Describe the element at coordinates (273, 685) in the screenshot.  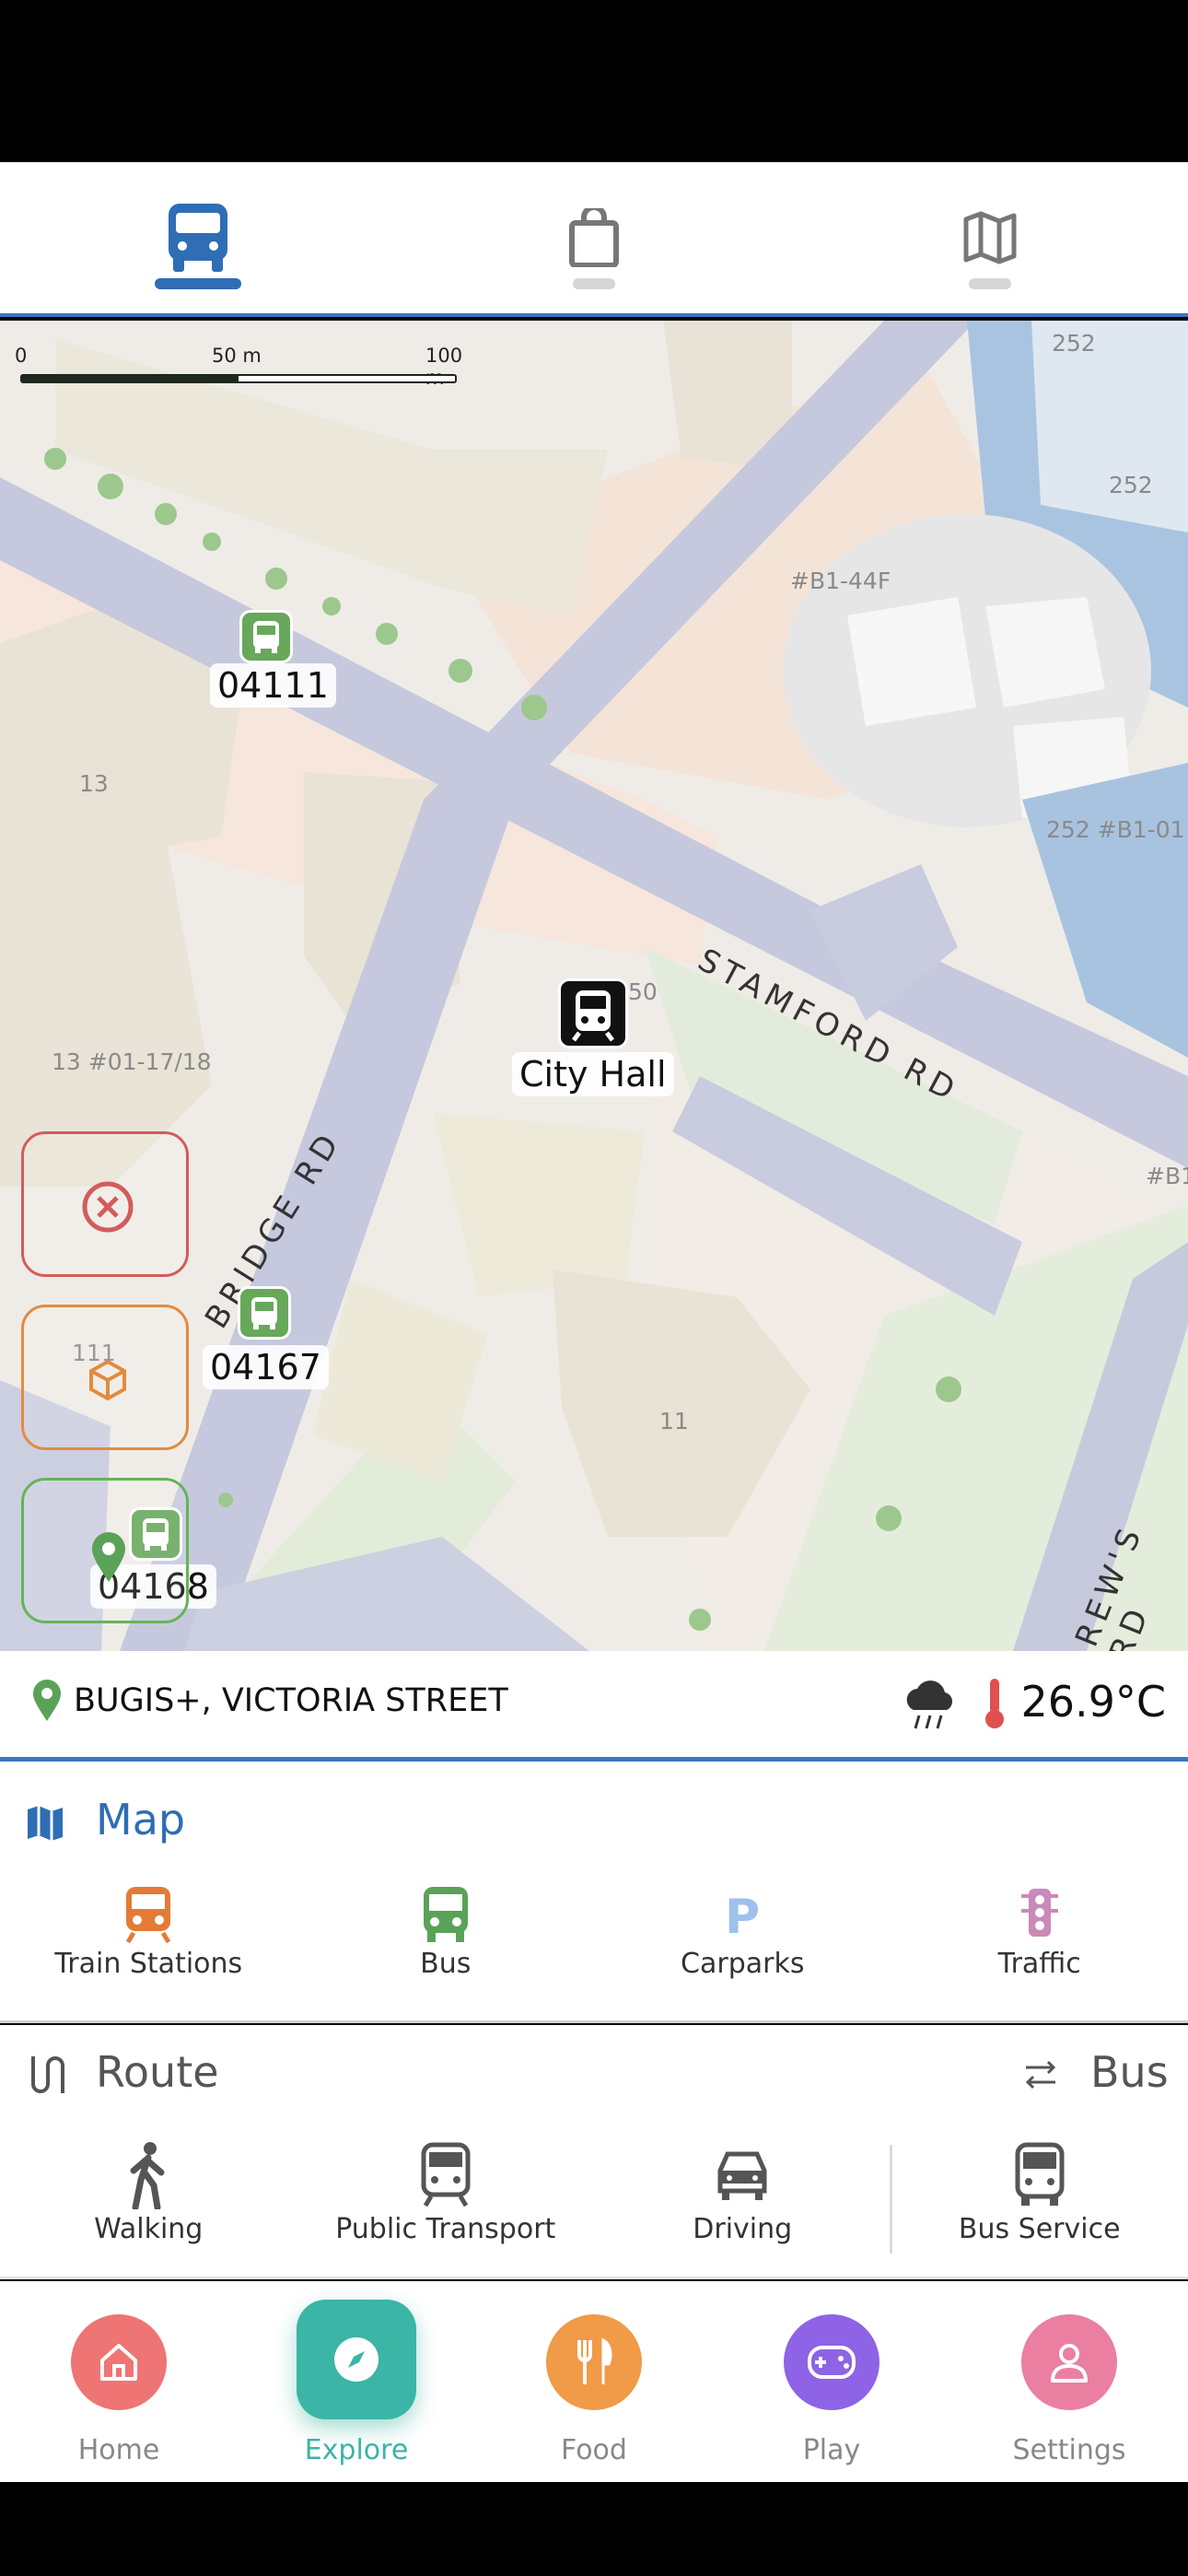
I see `bus-stop-label: 04111` at that location.